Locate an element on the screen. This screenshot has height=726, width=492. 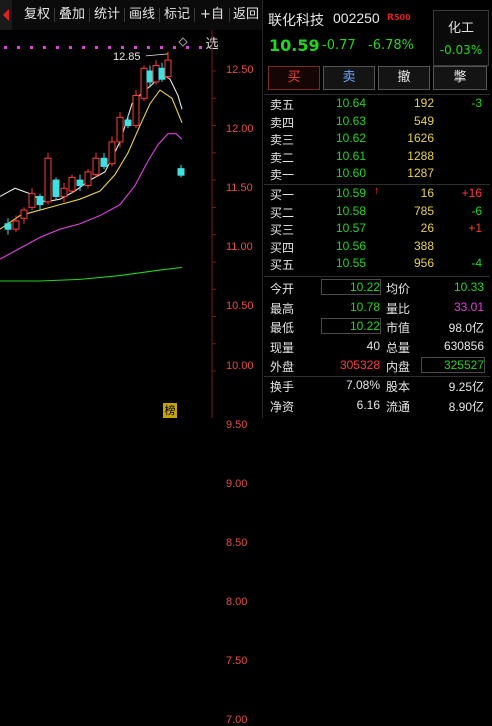
sell_orders-row: 卖五 10.64 192 -3 is located at coordinates (377, 104).